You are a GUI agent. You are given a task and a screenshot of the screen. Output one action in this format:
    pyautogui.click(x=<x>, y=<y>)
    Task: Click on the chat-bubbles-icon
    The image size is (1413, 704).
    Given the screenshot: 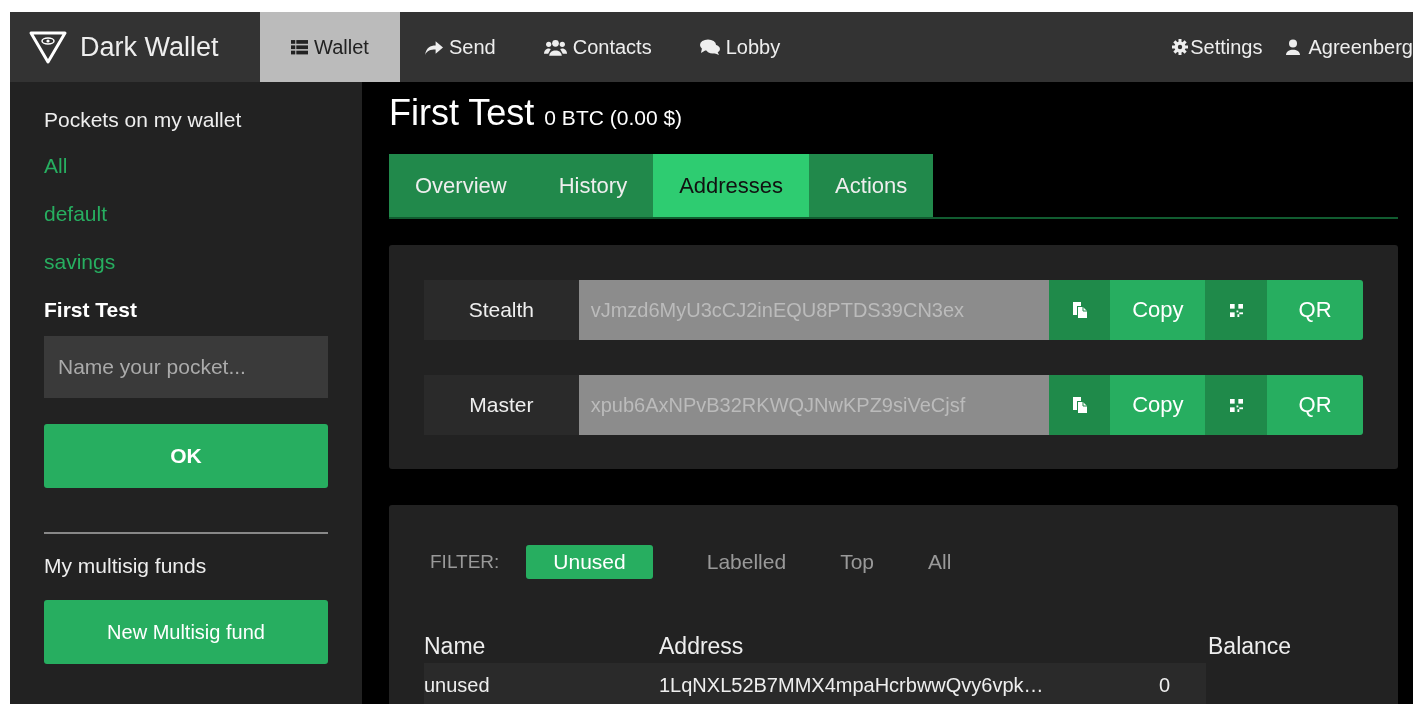 What is the action you would take?
    pyautogui.click(x=709, y=47)
    